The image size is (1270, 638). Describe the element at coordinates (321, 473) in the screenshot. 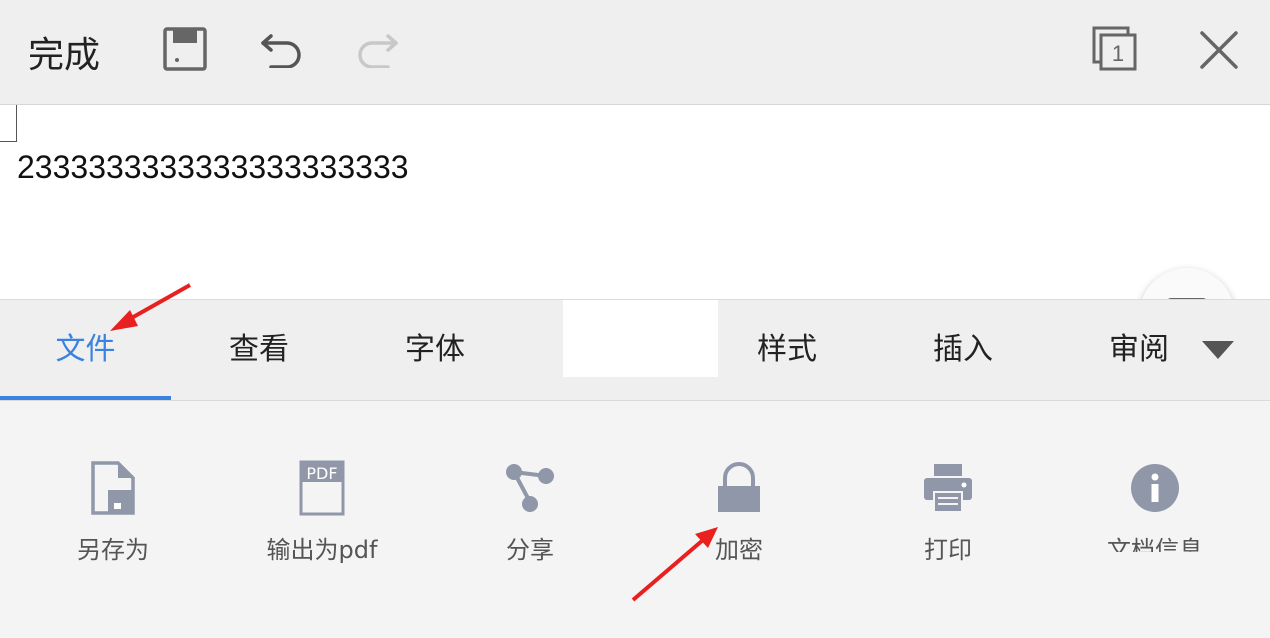

I see `pdf-icon-text: PDF` at that location.